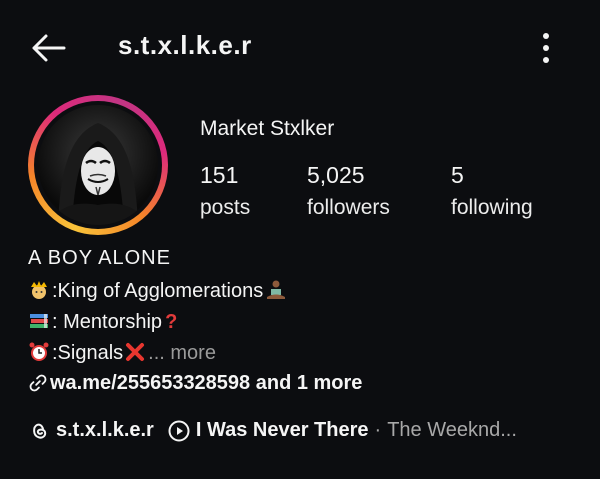 The height and width of the screenshot is (479, 600). What do you see at coordinates (38, 383) in the screenshot?
I see `link-icon` at bounding box center [38, 383].